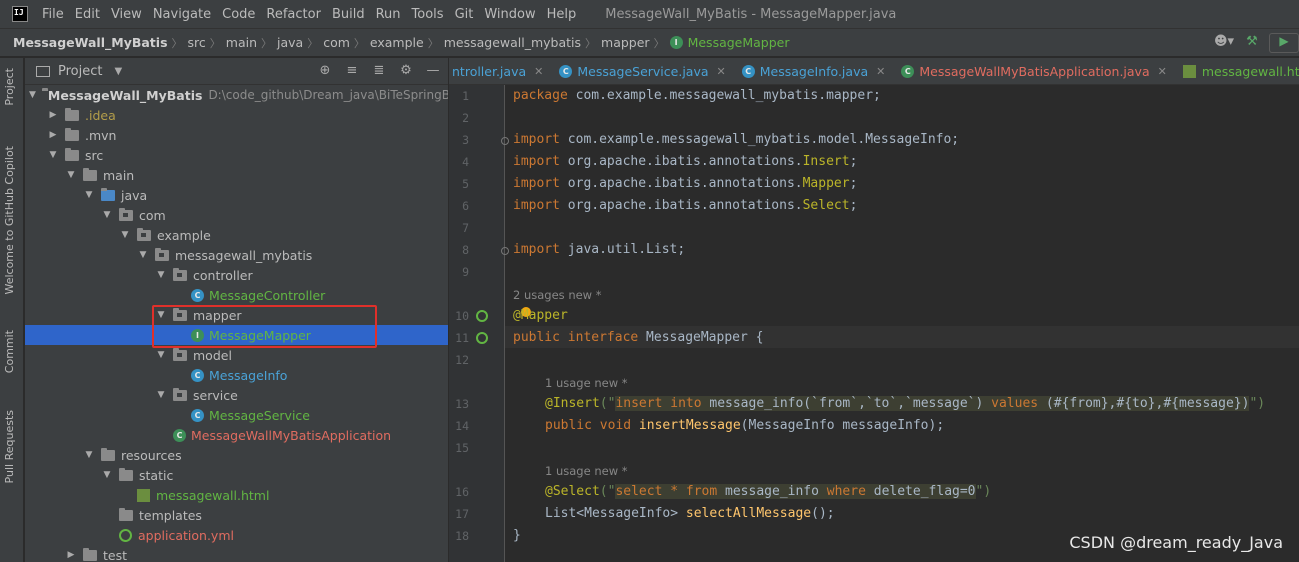 The width and height of the screenshot is (1299, 562). Describe the element at coordinates (236, 315) in the screenshot. I see `tree-item-mapper: ▼ mapper` at that location.